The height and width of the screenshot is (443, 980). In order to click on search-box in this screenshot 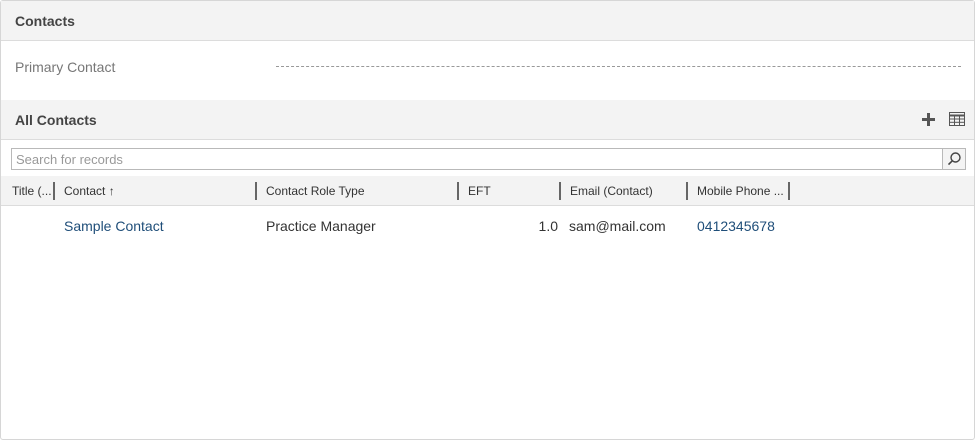, I will do `click(488, 159)`.